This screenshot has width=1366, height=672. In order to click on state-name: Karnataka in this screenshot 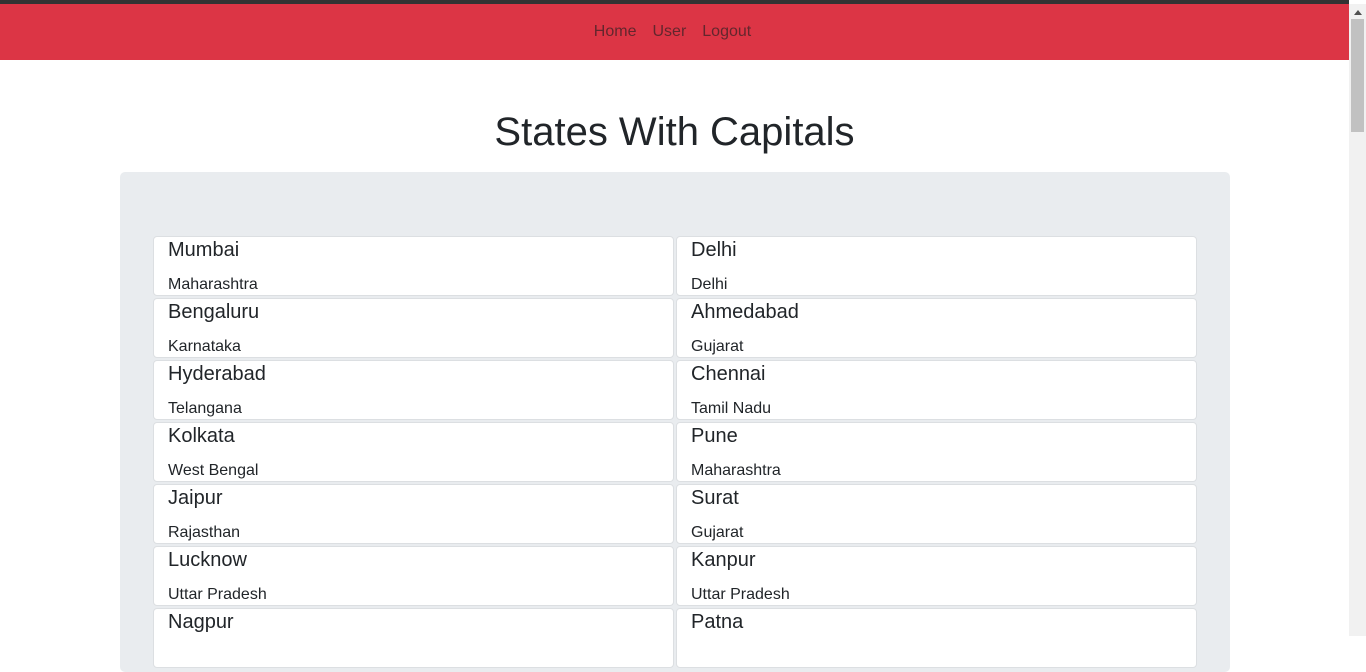, I will do `click(204, 346)`.